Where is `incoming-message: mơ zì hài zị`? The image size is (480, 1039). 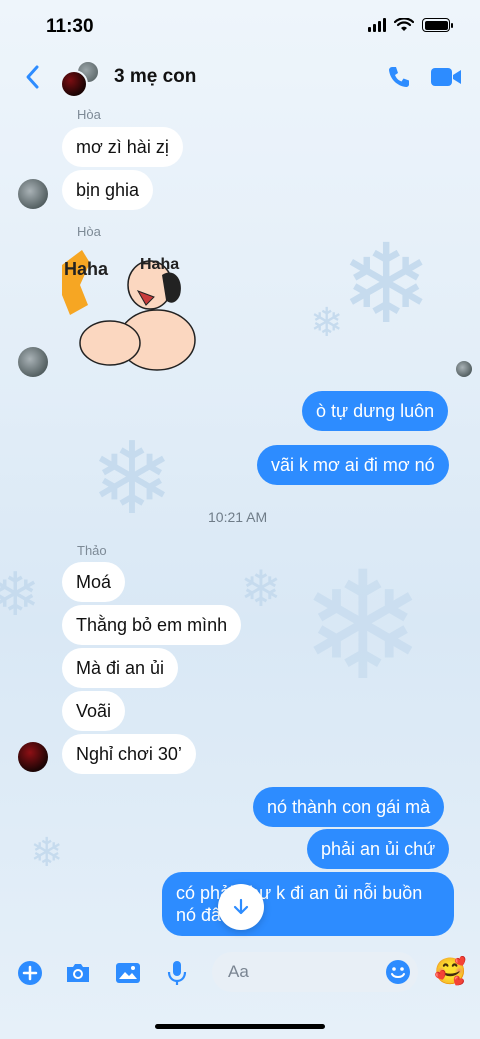 incoming-message: mơ zì hài zị is located at coordinates (122, 147).